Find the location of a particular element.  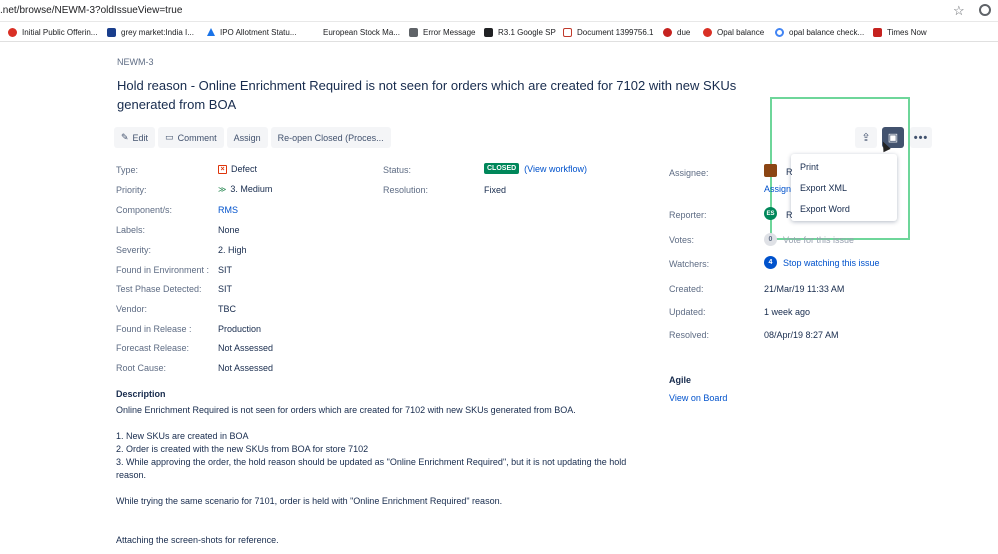

updated-label: Updated: is located at coordinates (687, 312).